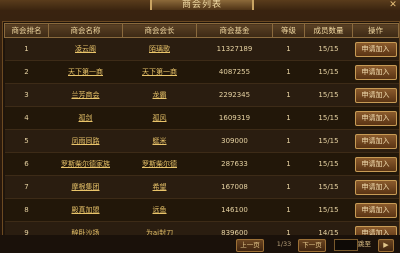 Image resolution: width=400 pixels, height=253 pixels. Describe the element at coordinates (364, 244) in the screenshot. I see `jump-label: 跳至` at that location.